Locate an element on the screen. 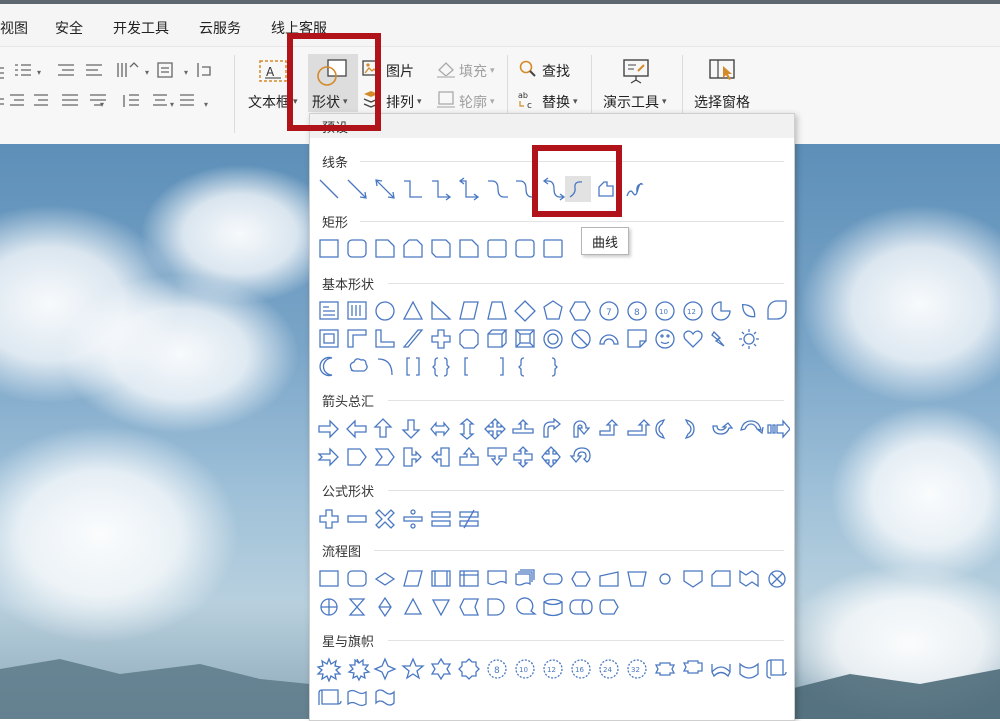 The height and width of the screenshot is (721, 1000). paragraph-format-icons: ▾ ▾ ▾ ▾ ▾ ▾ is located at coordinates (112, 85).